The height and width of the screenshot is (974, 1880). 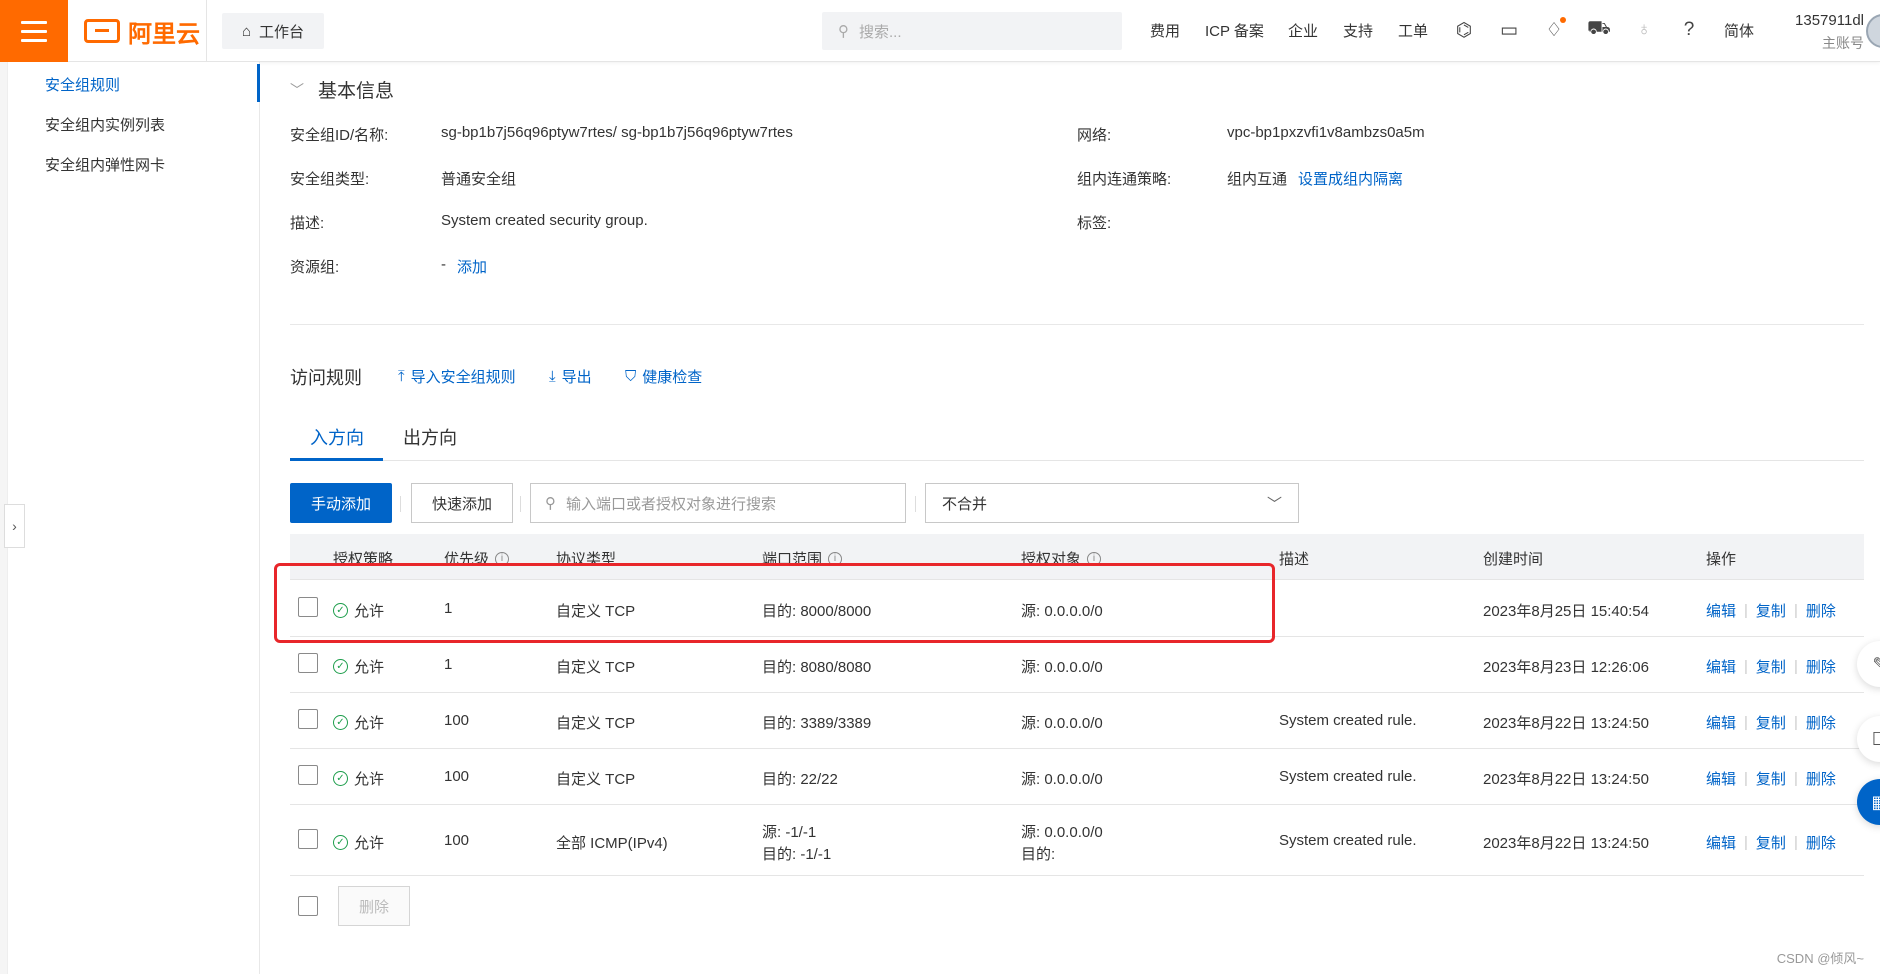 I want to click on workbench-button: ⌂ 工作台, so click(x=273, y=31).